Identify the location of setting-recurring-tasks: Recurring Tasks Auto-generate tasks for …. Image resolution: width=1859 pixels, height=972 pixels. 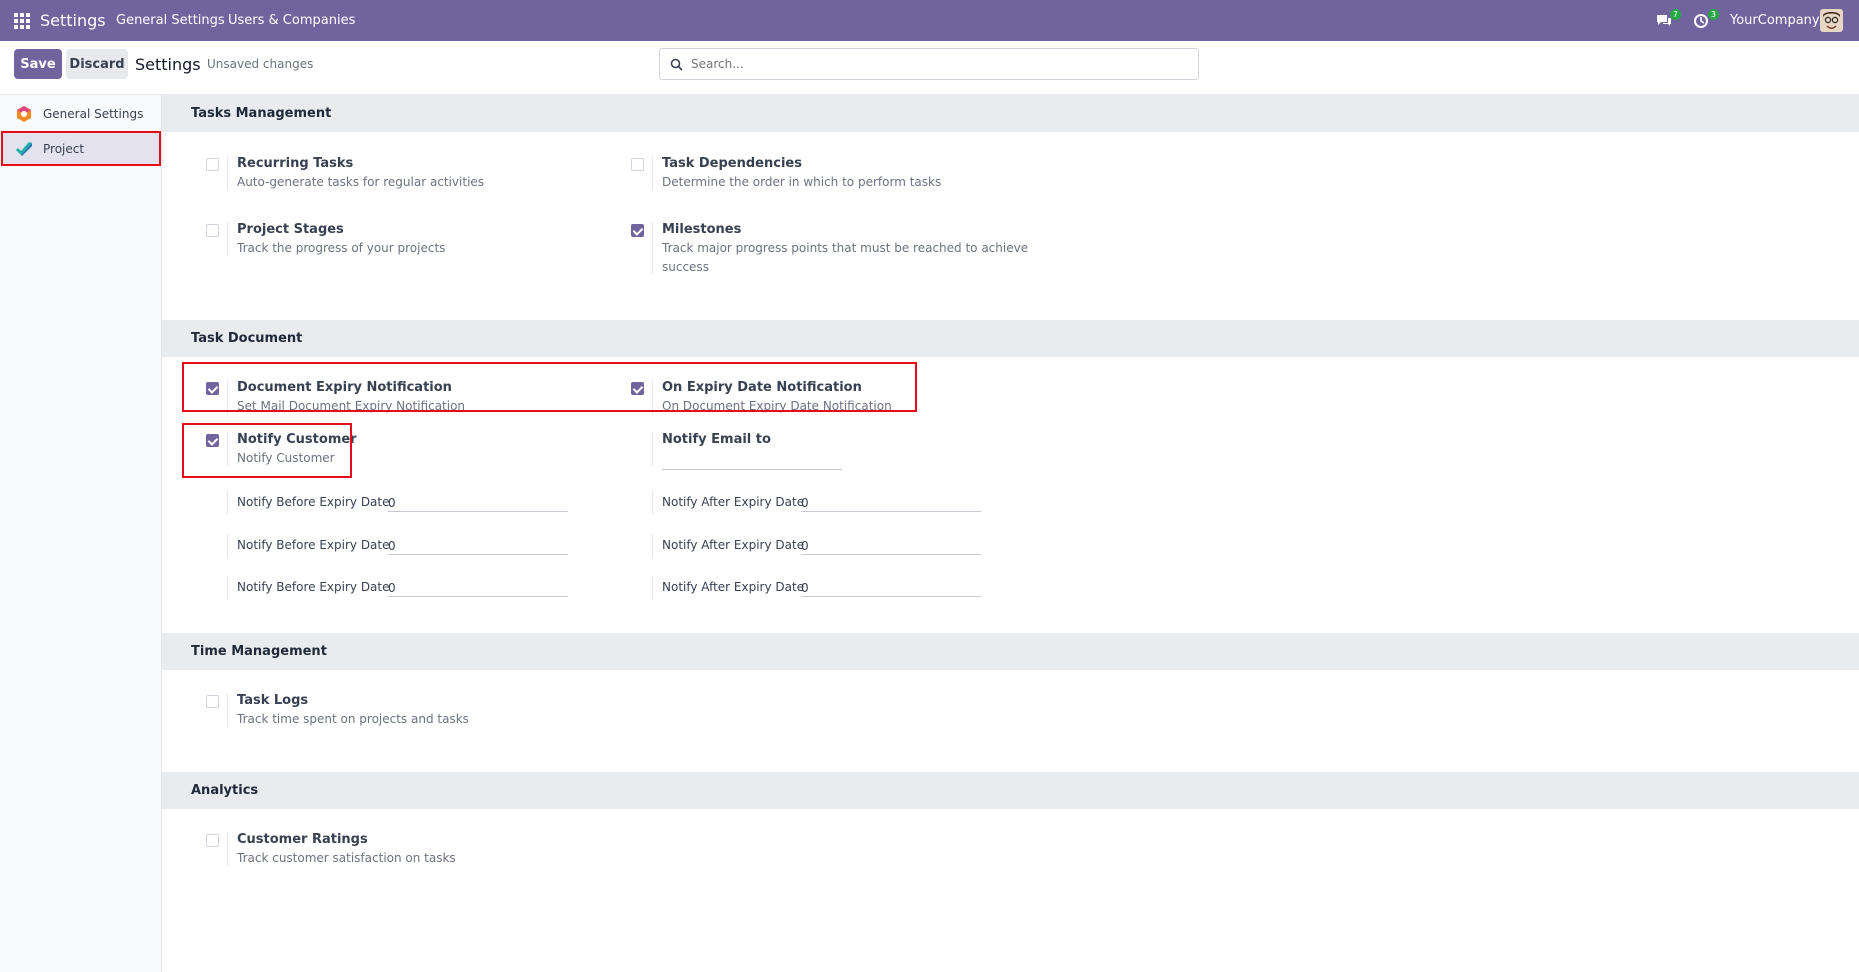
(406, 181).